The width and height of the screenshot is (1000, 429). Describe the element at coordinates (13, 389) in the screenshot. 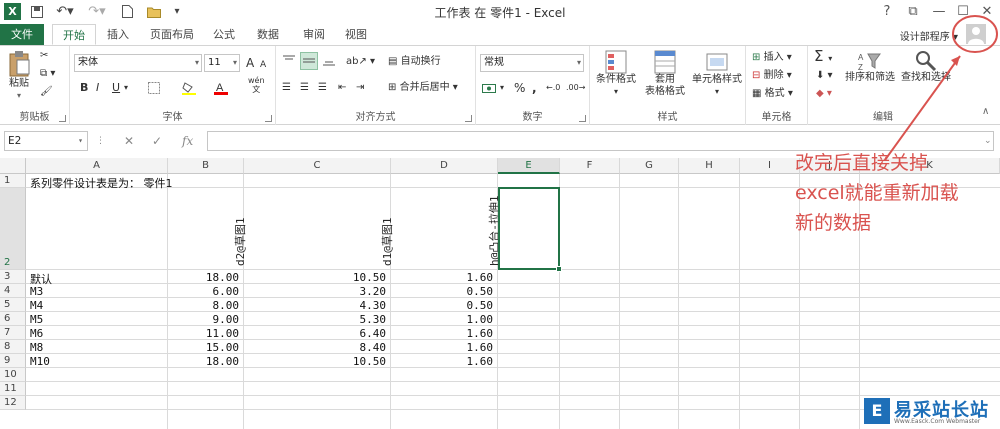

I see `row-header-11: 11` at that location.